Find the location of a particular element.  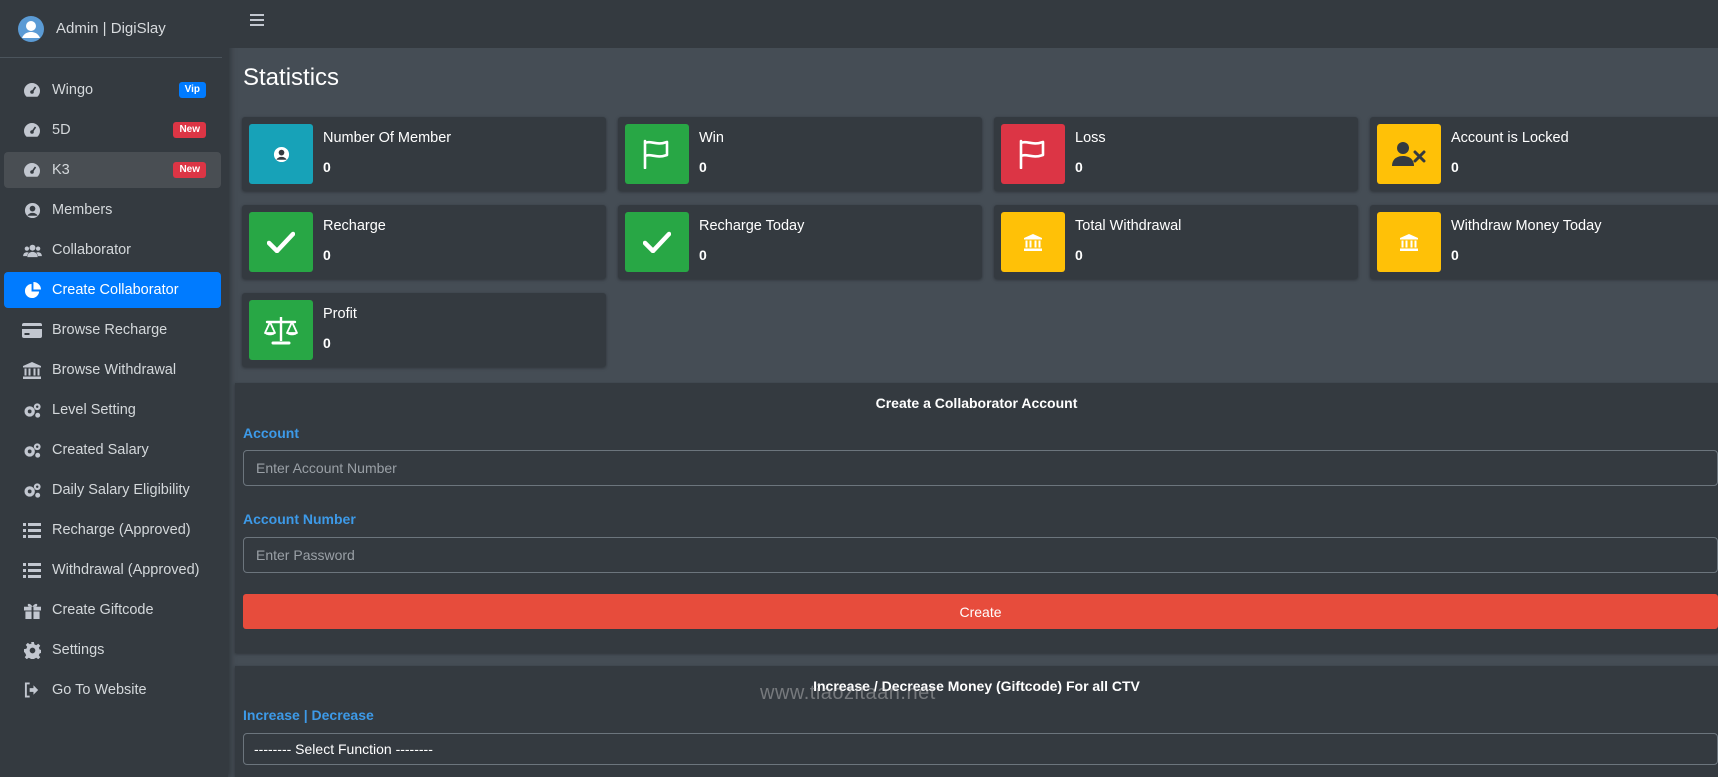

sidebar-item-created-salary: Created Salary is located at coordinates (112, 450).